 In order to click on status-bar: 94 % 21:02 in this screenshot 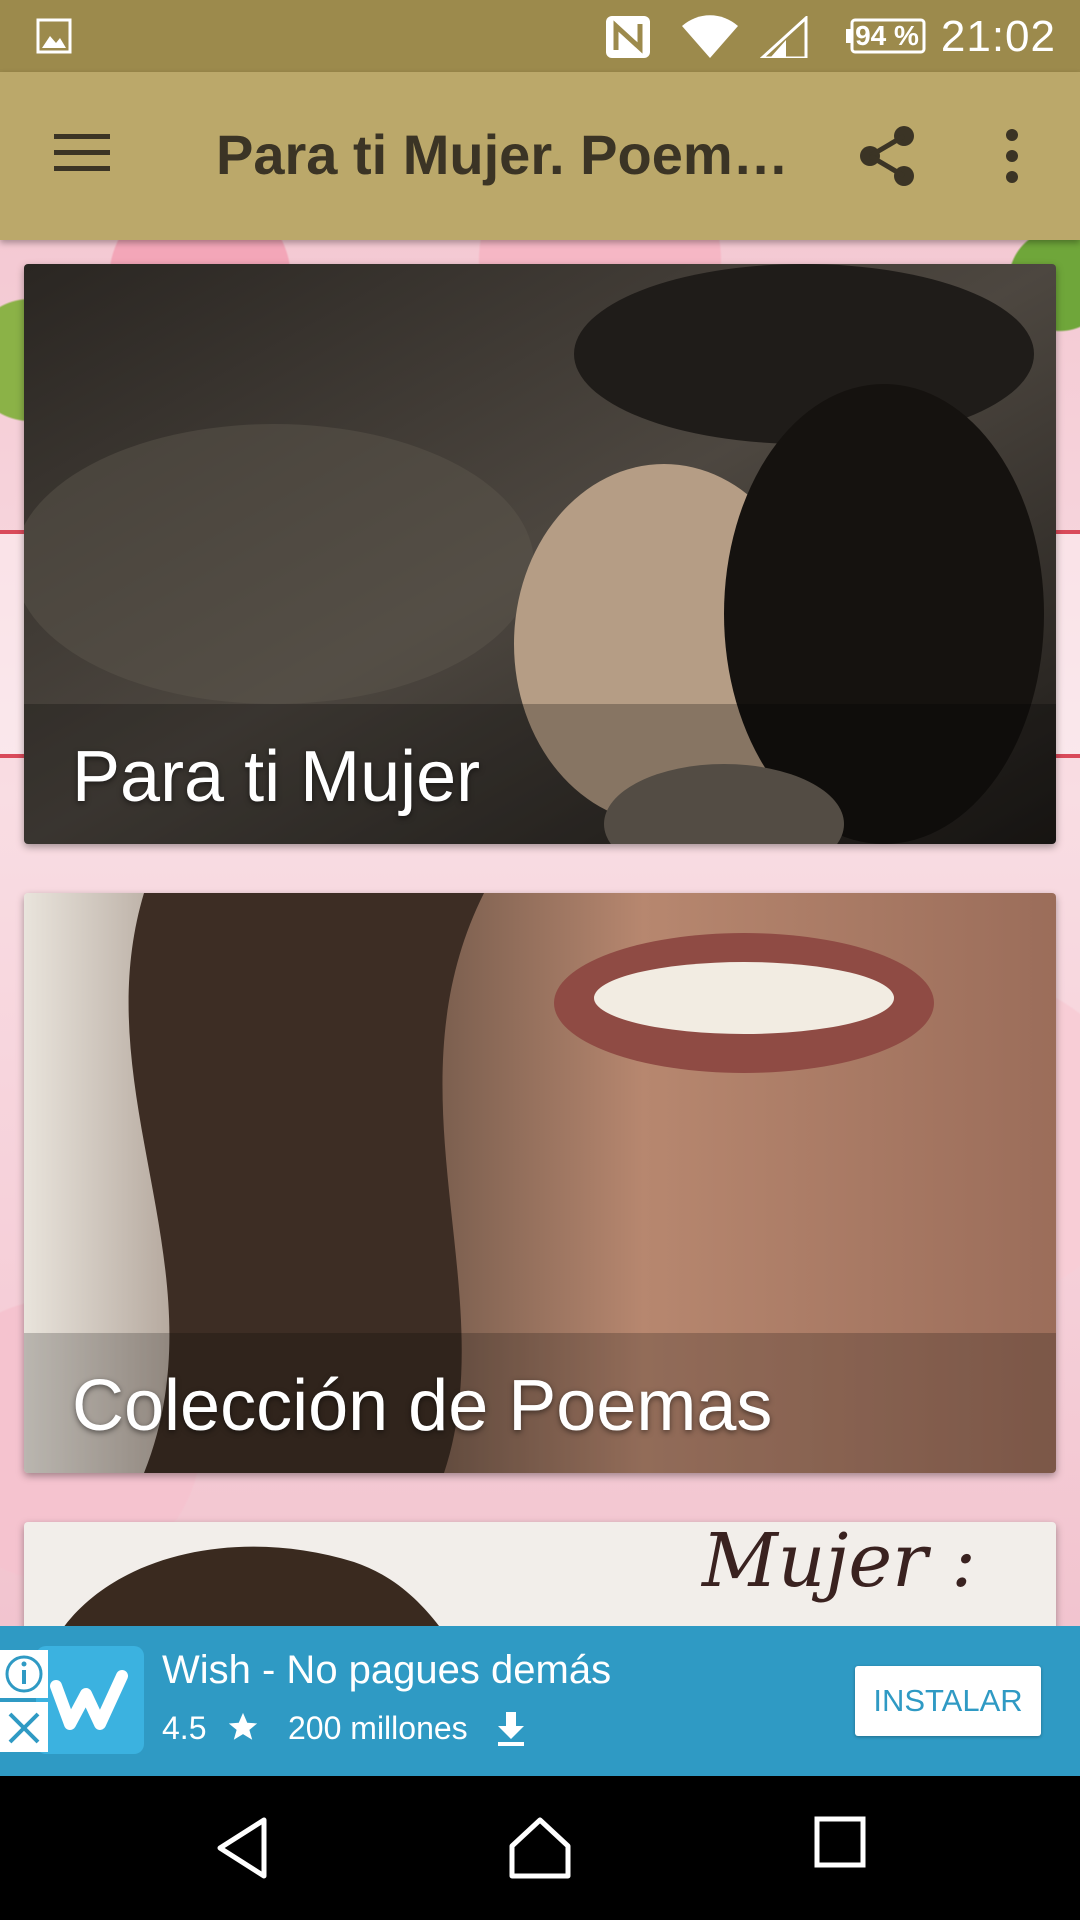, I will do `click(540, 36)`.